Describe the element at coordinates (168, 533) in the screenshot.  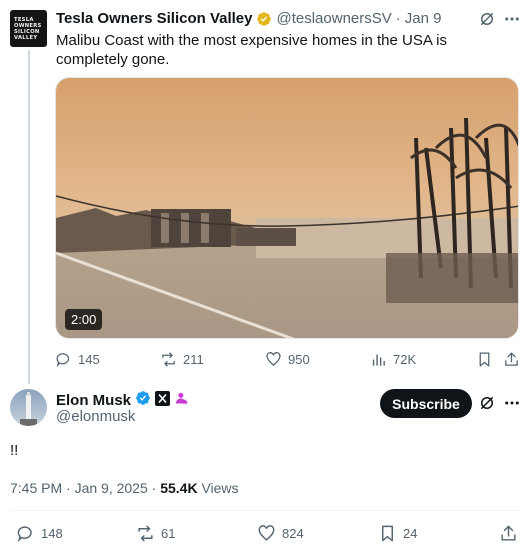
I see `repost-count: 61` at that location.